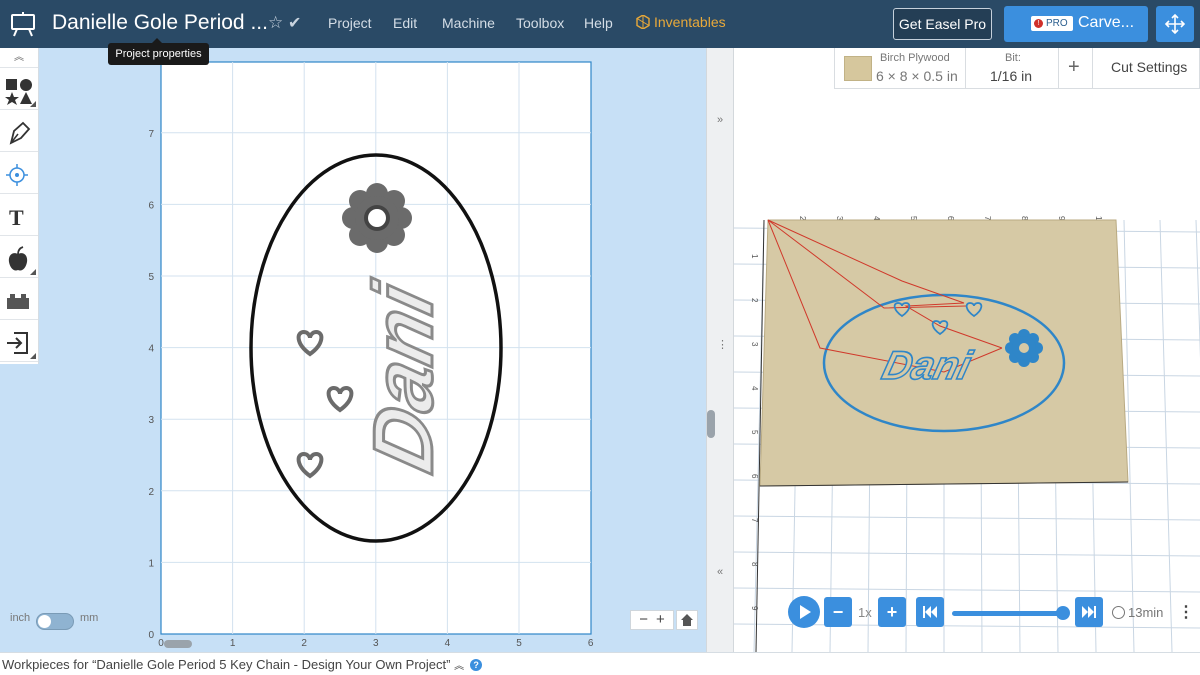 Image resolution: width=1200 pixels, height=675 pixels. What do you see at coordinates (1149, 67) in the screenshot?
I see `cut-settings-button: Cut Settings` at bounding box center [1149, 67].